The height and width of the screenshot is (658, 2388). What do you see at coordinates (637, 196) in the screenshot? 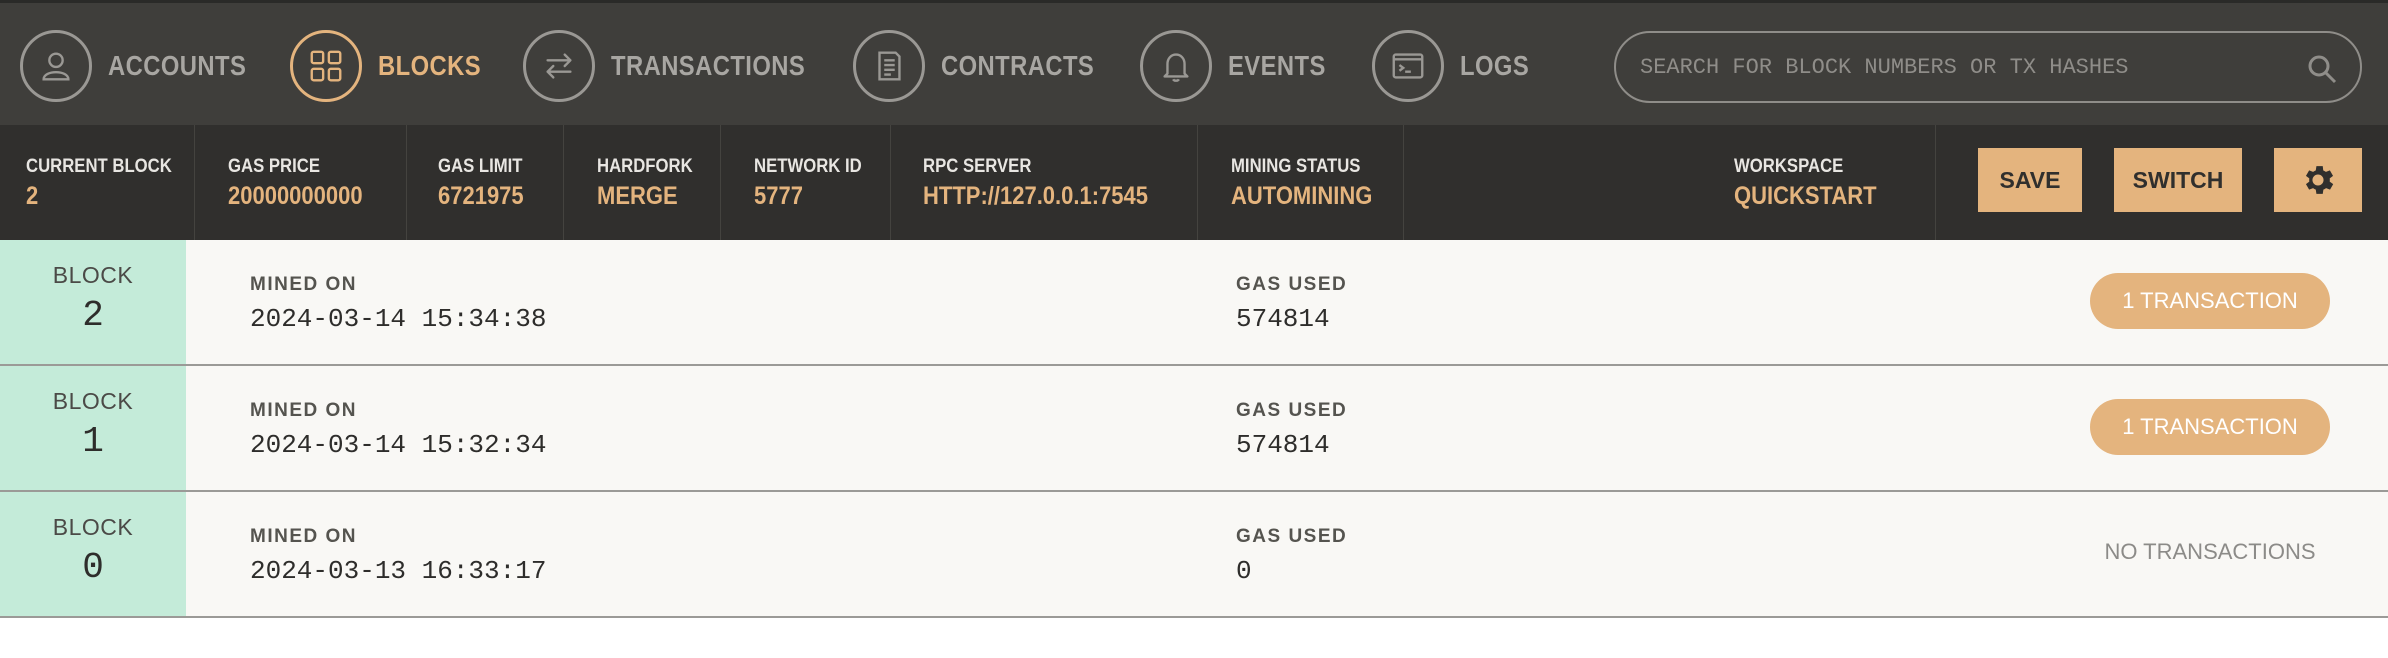
I see `hardfork-value: MERGE` at bounding box center [637, 196].